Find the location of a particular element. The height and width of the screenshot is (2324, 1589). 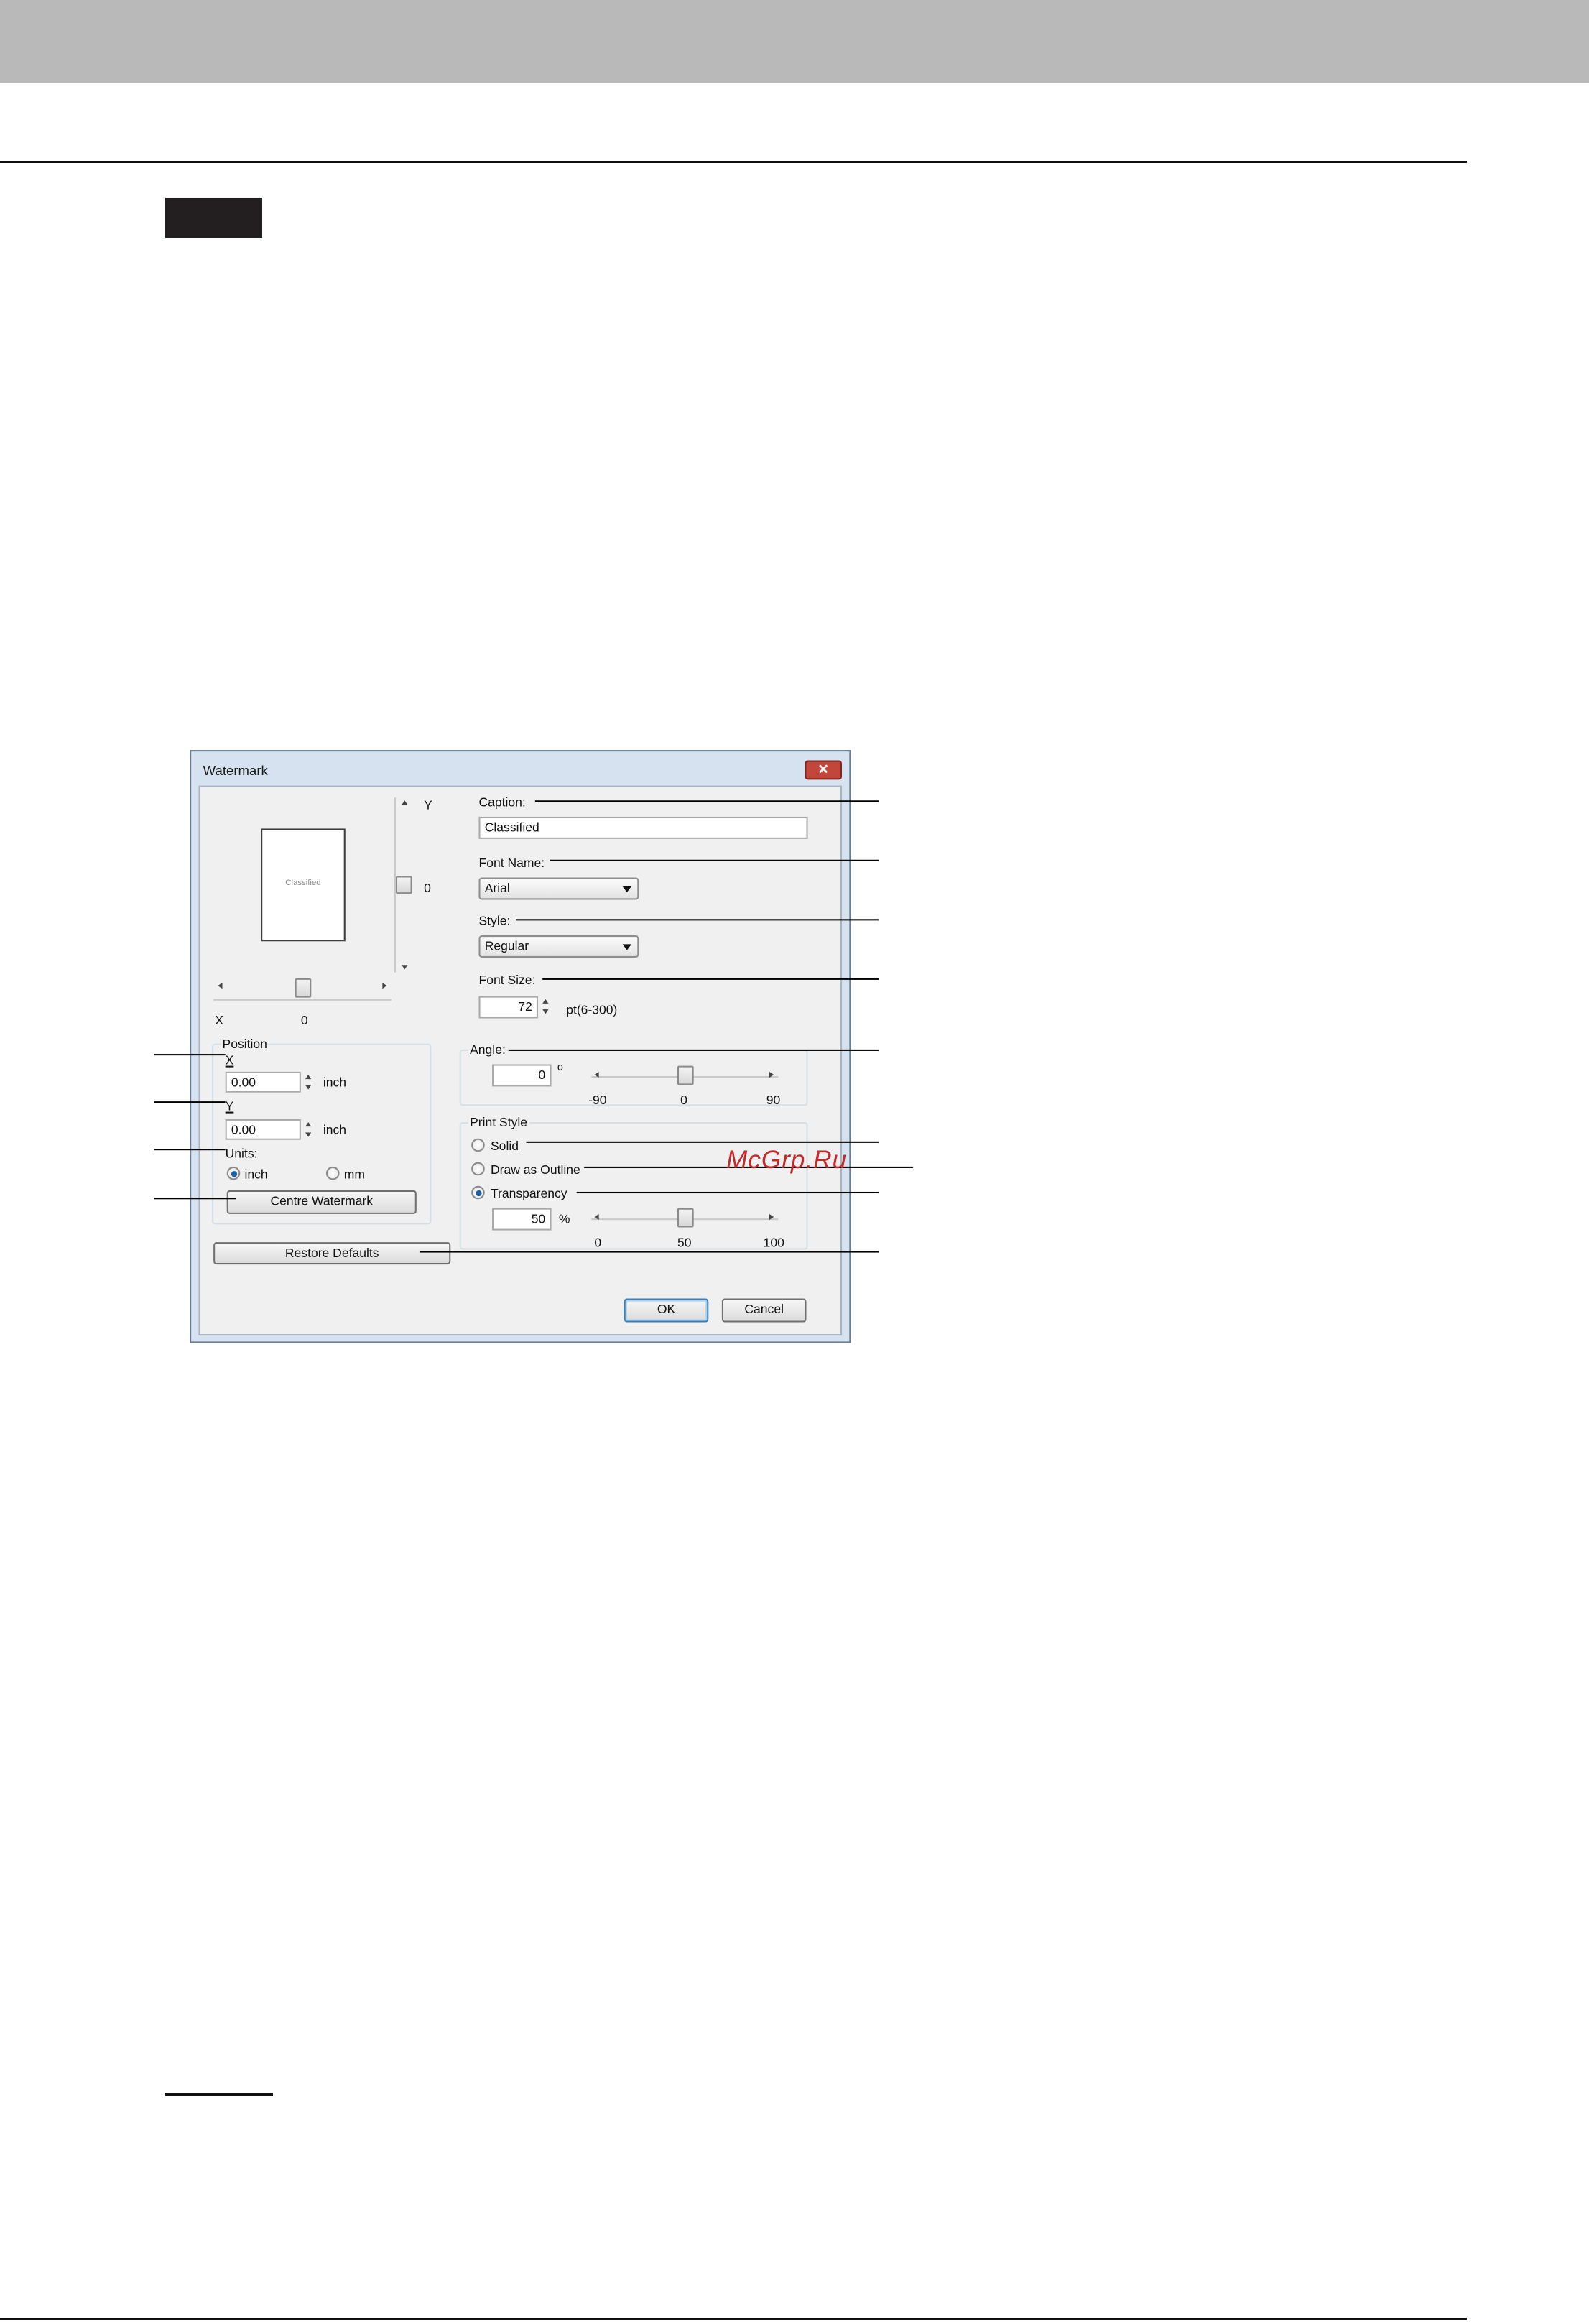

restore-defaults-button: Restore Defaults is located at coordinates (332, 1253).